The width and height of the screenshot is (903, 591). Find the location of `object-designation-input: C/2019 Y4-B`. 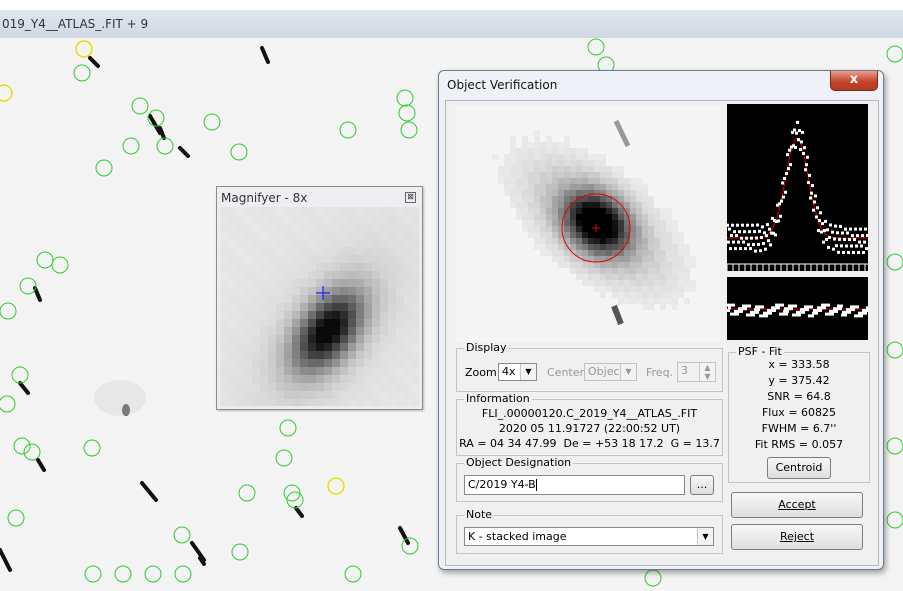

object-designation-input: C/2019 Y4-B is located at coordinates (574, 485).